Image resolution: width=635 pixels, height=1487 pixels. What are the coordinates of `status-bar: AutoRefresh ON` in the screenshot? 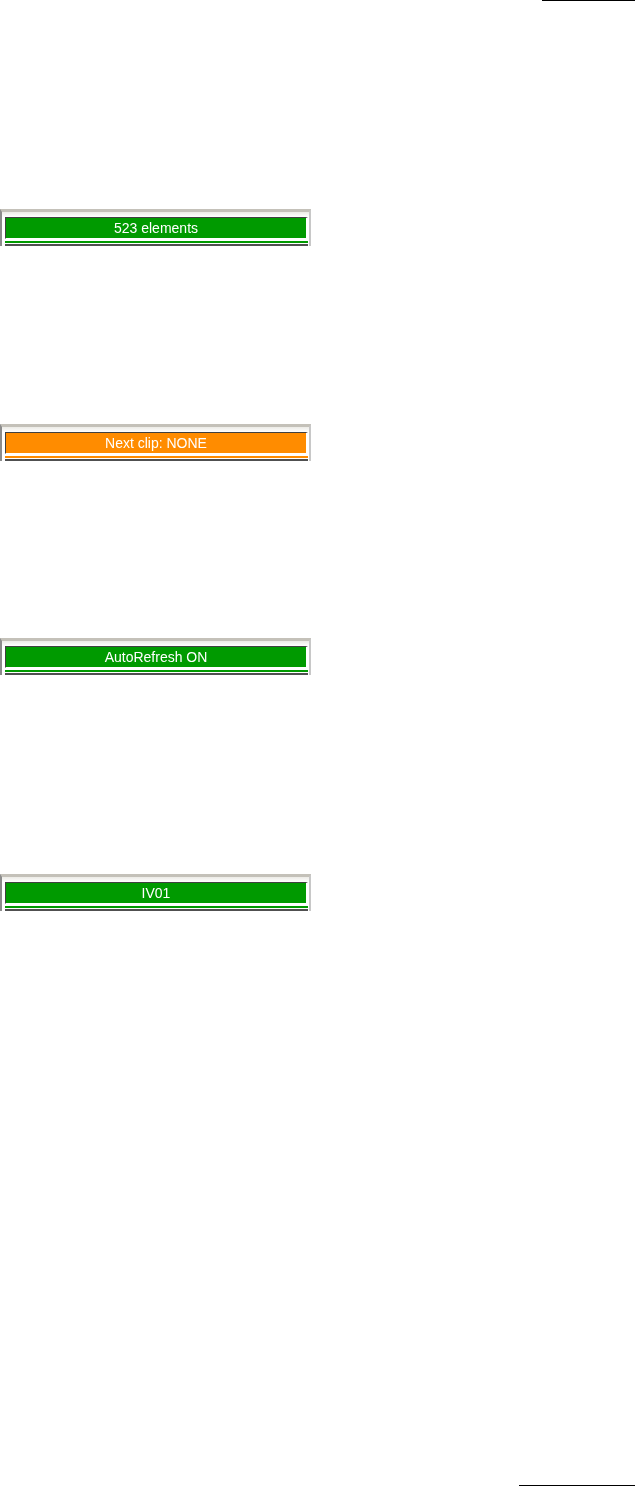 It's located at (156, 657).